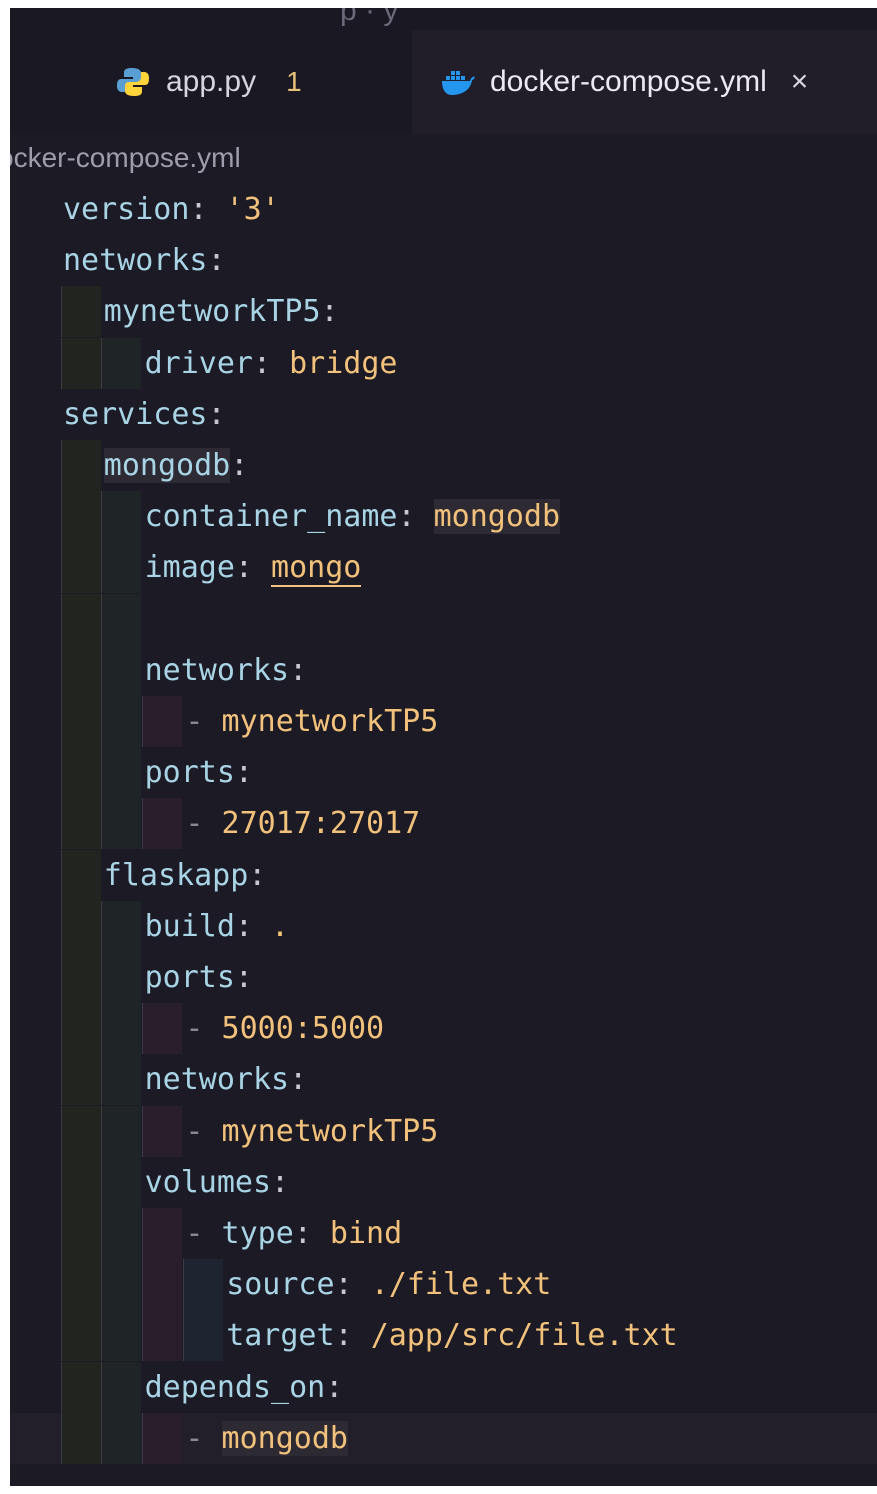 The height and width of the screenshot is (1494, 877). What do you see at coordinates (443, 875) in the screenshot?
I see `code-line: flaskapp:` at bounding box center [443, 875].